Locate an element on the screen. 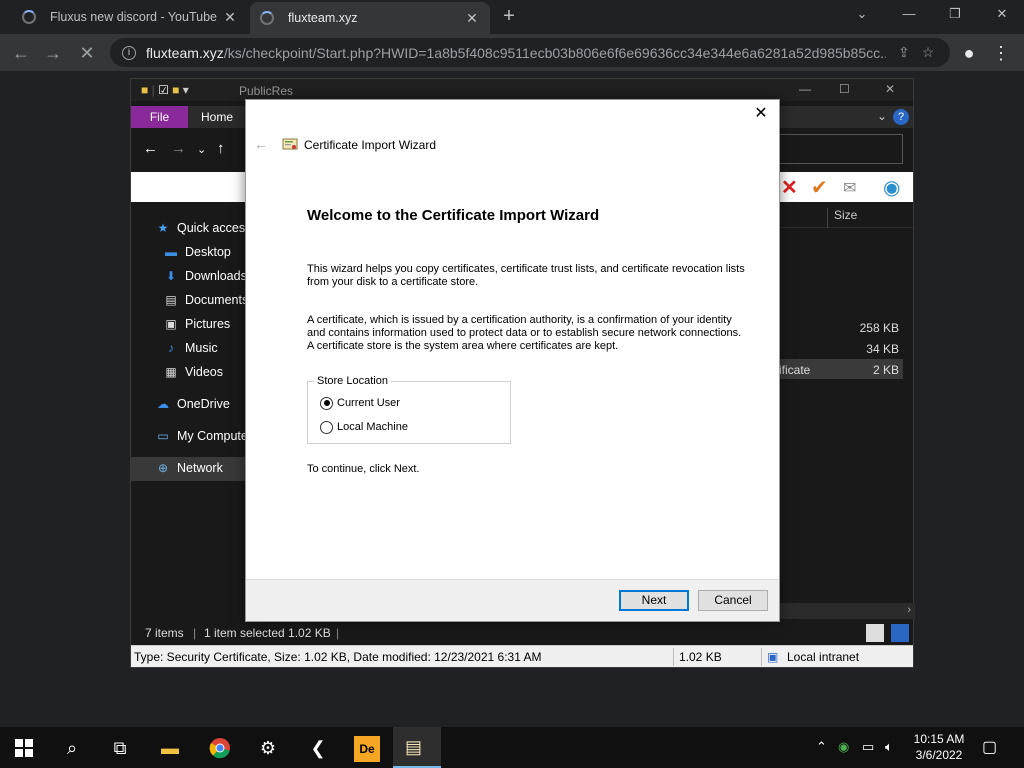  star-icon: ★ is located at coordinates (163, 228).